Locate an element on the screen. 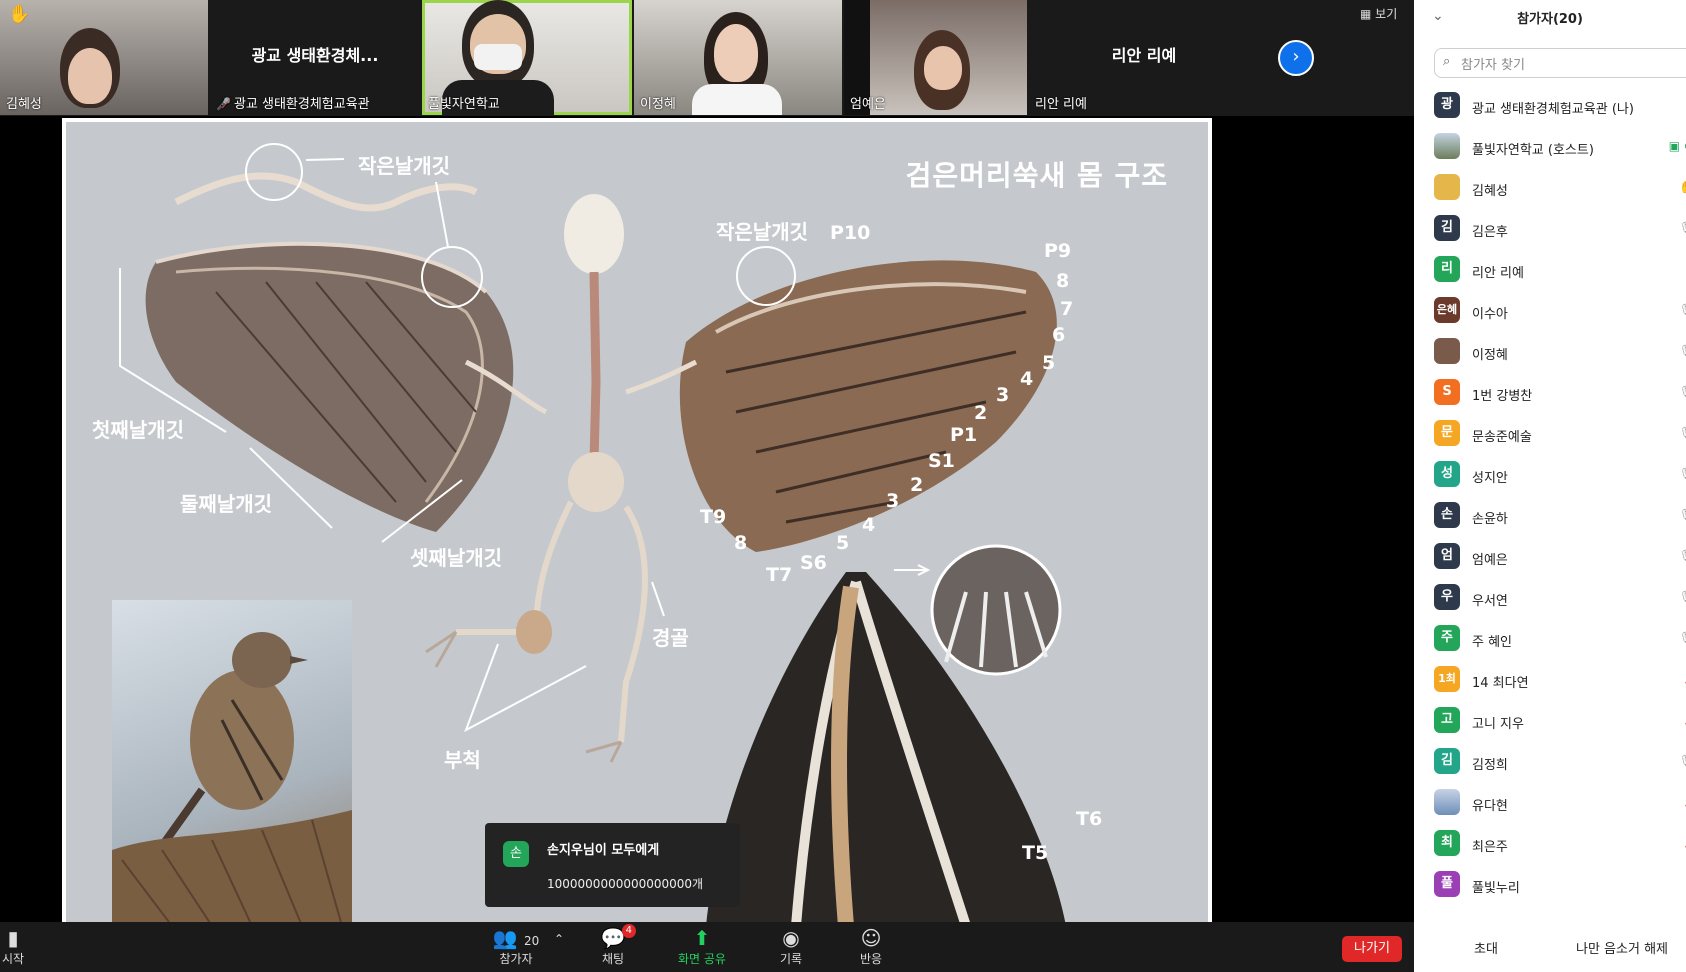 The image size is (1686, 972). next-page-button: › is located at coordinates (1296, 58).